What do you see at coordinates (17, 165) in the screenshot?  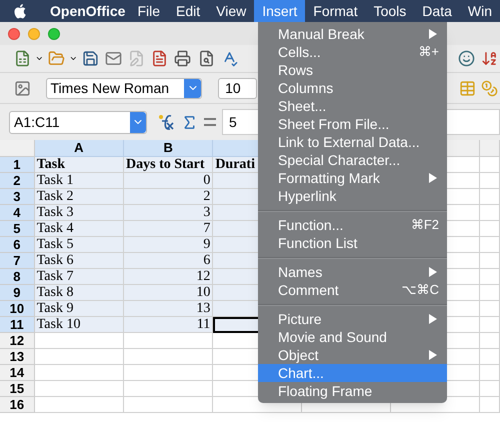 I see `row-header: 1` at bounding box center [17, 165].